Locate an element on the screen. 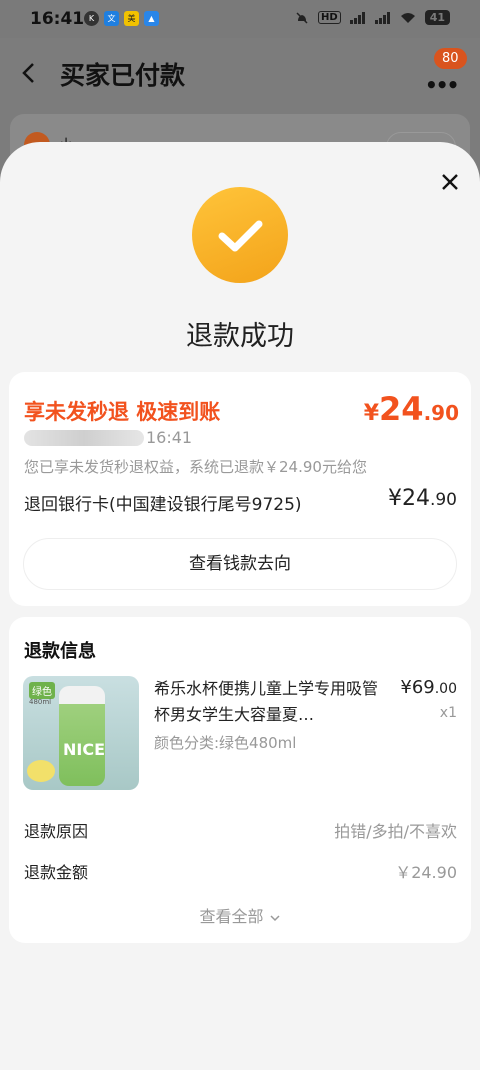  notification-icons: K 文 美 ▲ is located at coordinates (121, 18).